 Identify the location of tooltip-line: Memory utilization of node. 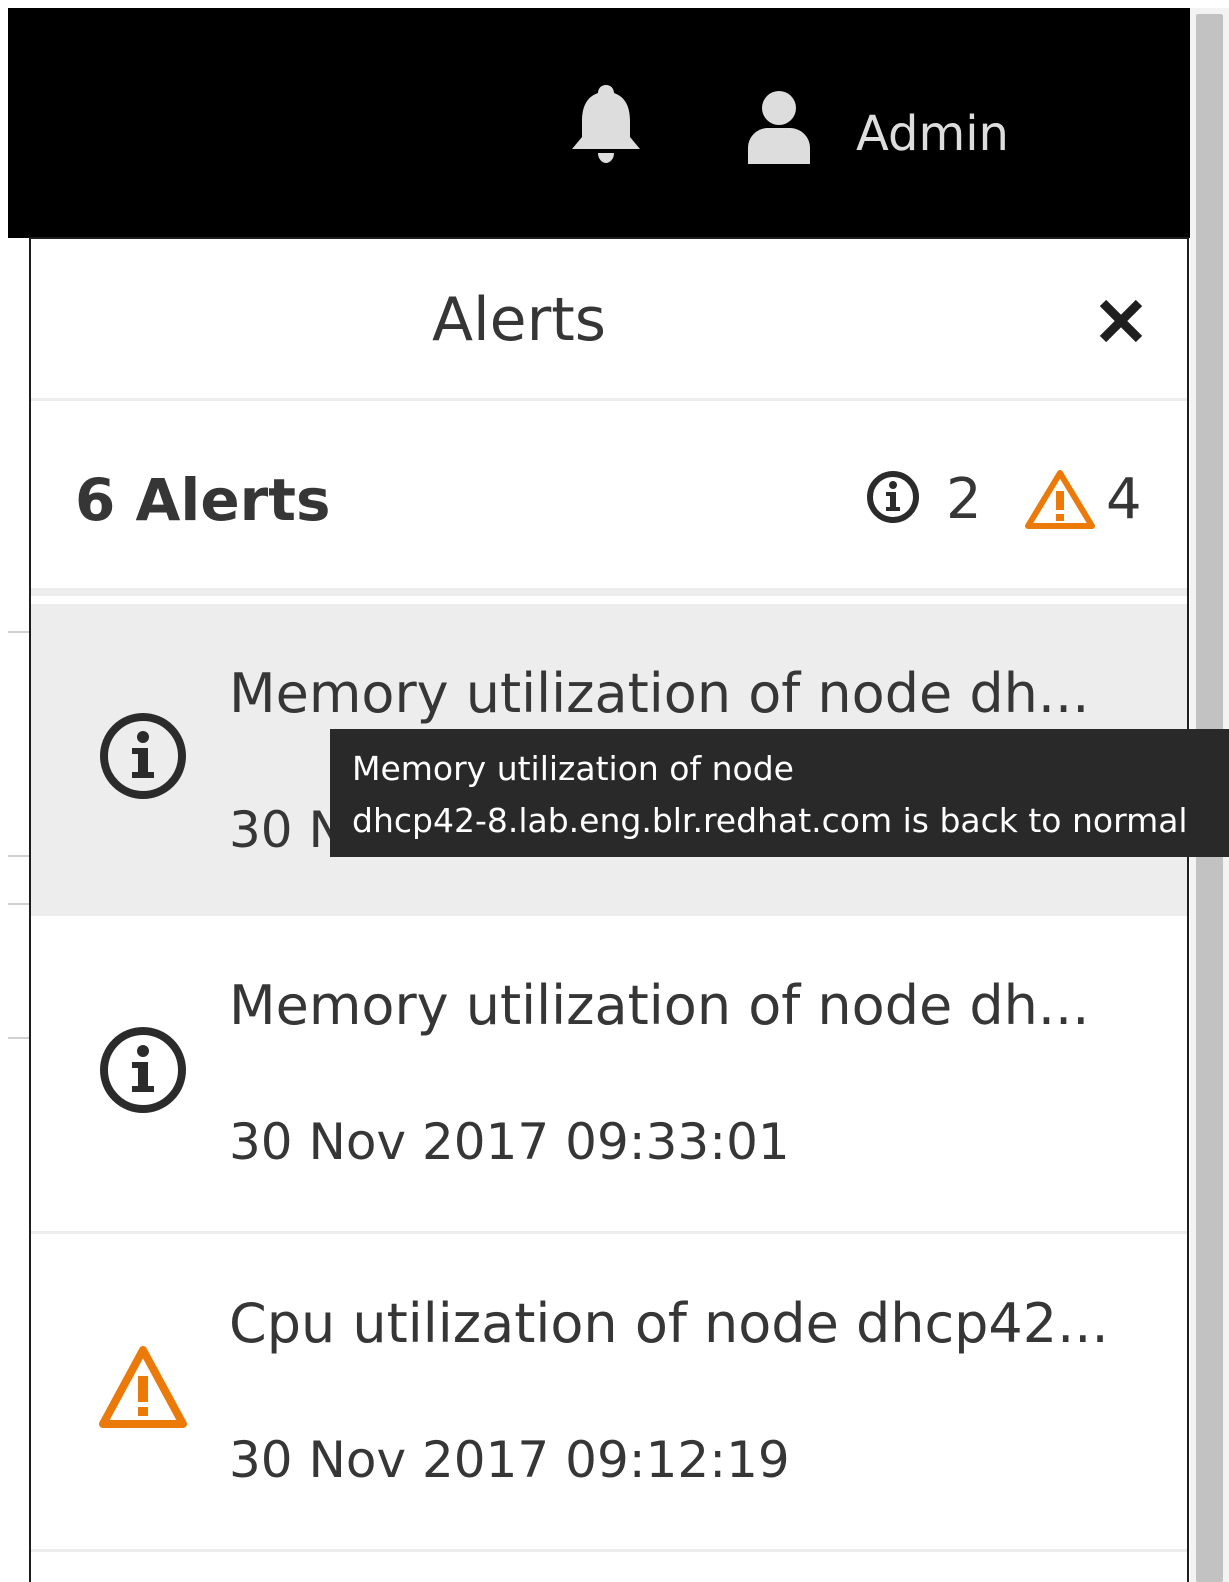
(573, 768).